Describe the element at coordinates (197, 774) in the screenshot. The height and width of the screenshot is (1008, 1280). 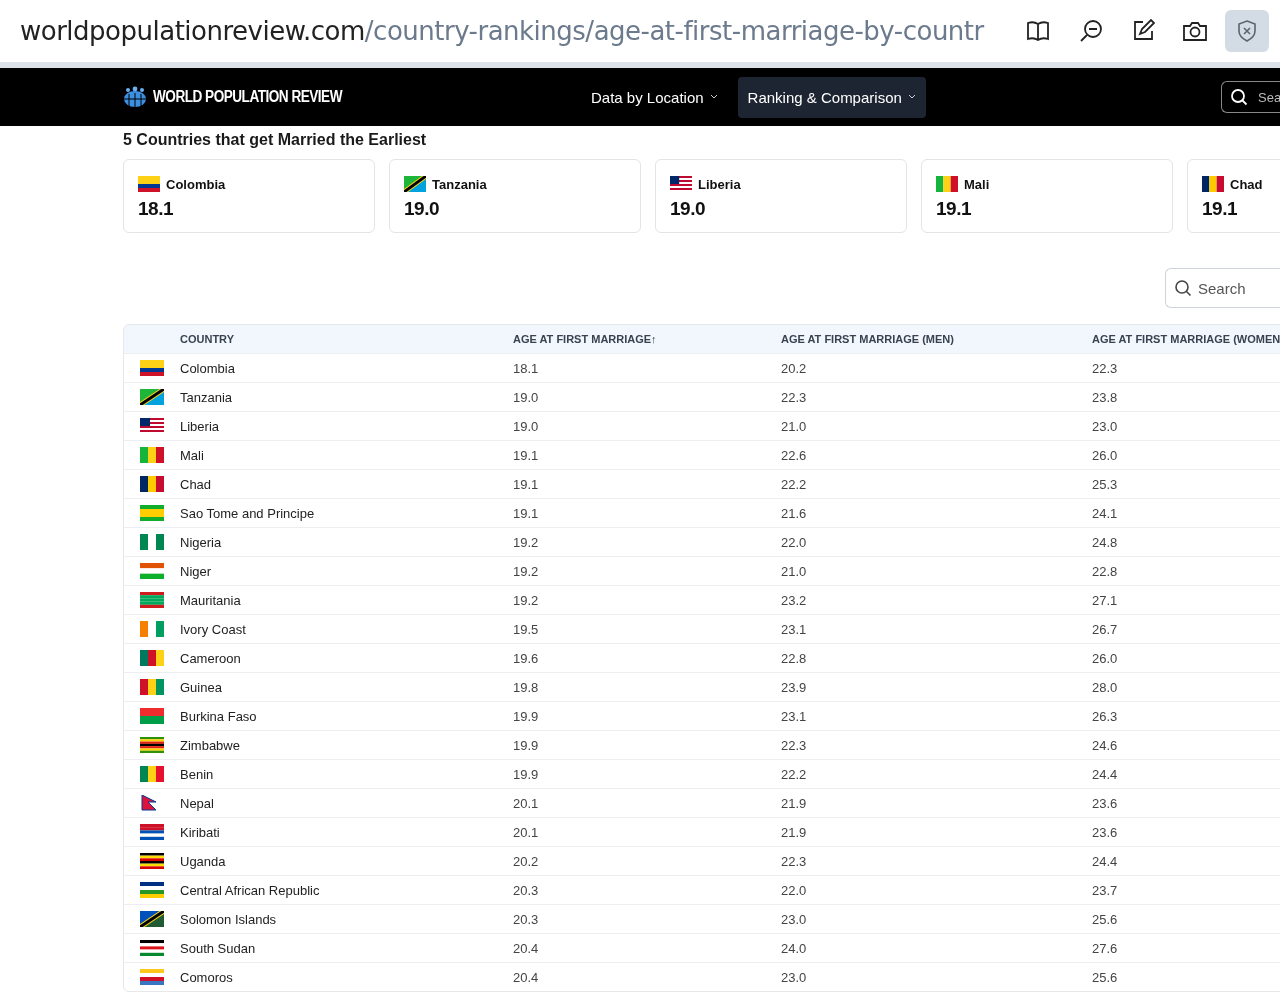
I see `table-cell-text: Benin` at that location.